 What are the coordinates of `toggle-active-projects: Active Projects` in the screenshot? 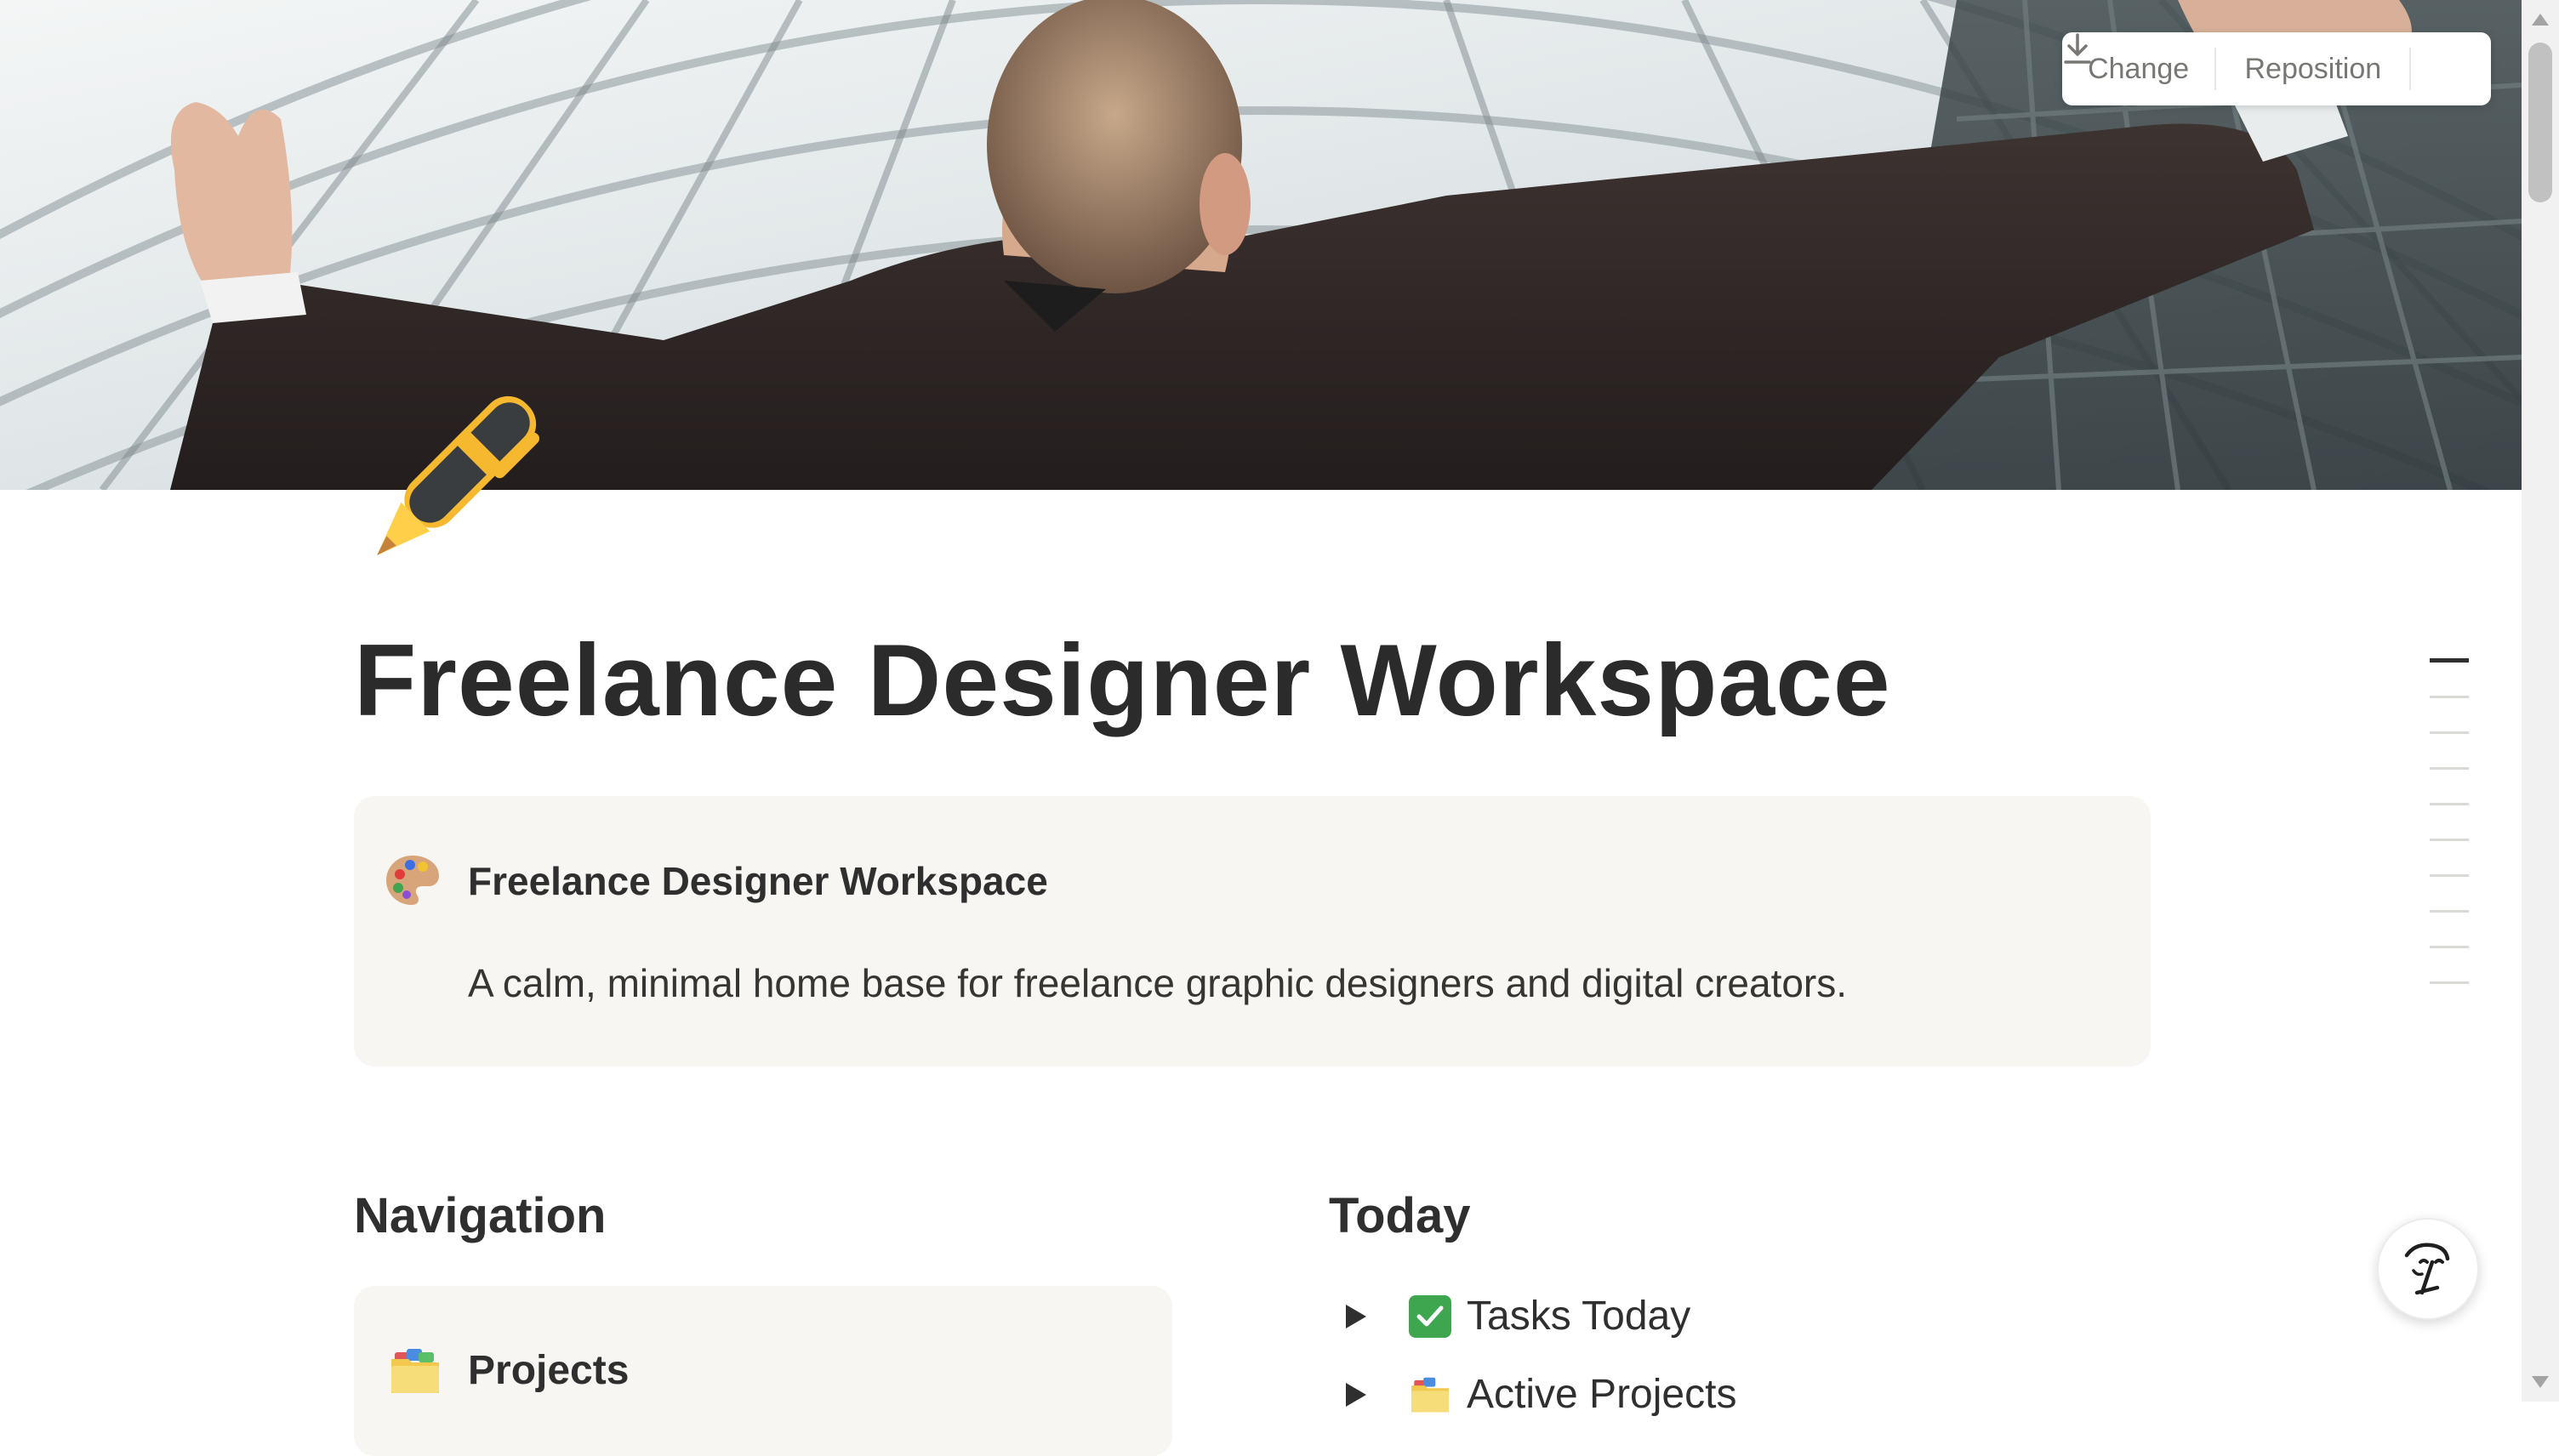 It's located at (1541, 1394).